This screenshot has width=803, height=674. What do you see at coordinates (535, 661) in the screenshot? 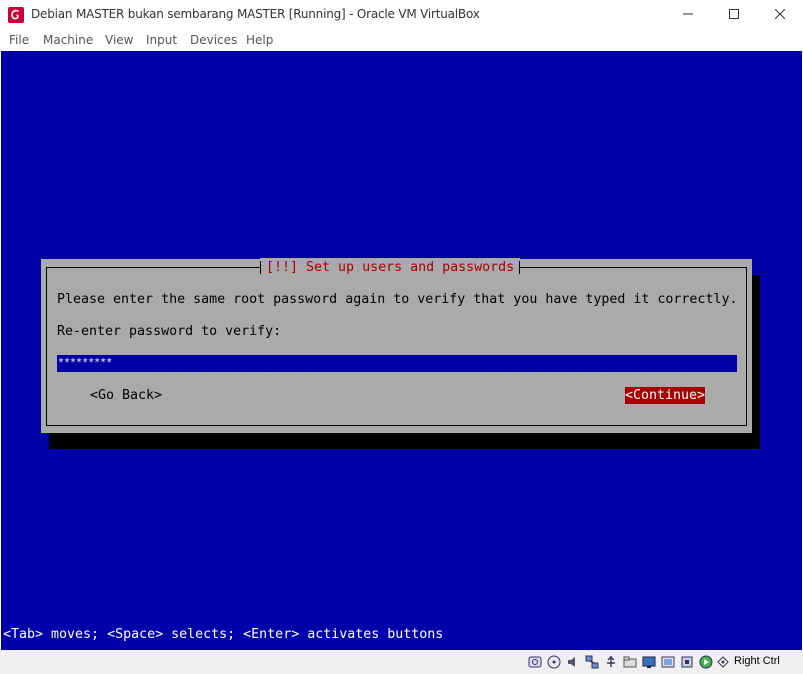
I see `hard-disk-icon` at bounding box center [535, 661].